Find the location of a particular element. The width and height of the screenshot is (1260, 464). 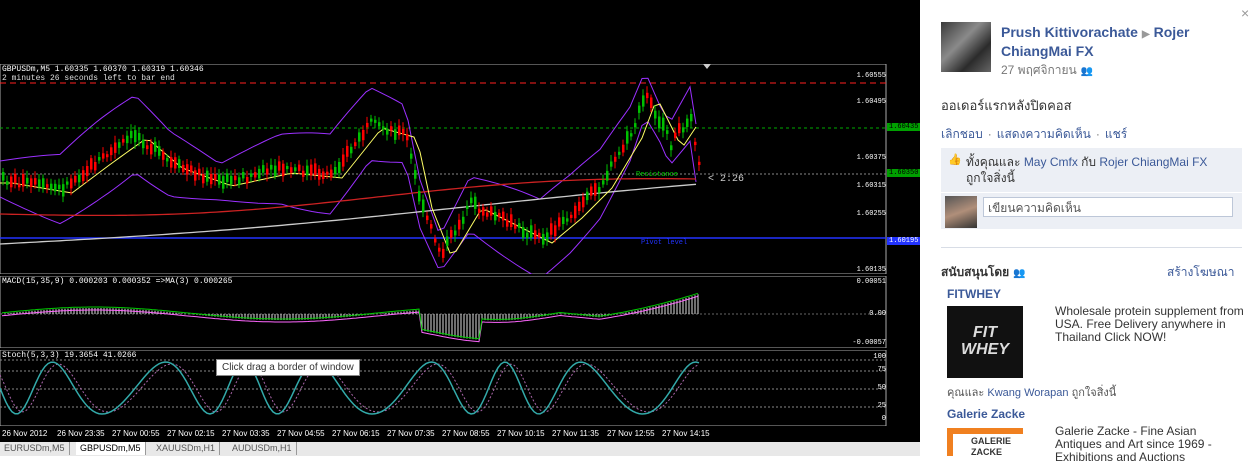

time-axis-label: 27 Nov 14:15 is located at coordinates (686, 433).